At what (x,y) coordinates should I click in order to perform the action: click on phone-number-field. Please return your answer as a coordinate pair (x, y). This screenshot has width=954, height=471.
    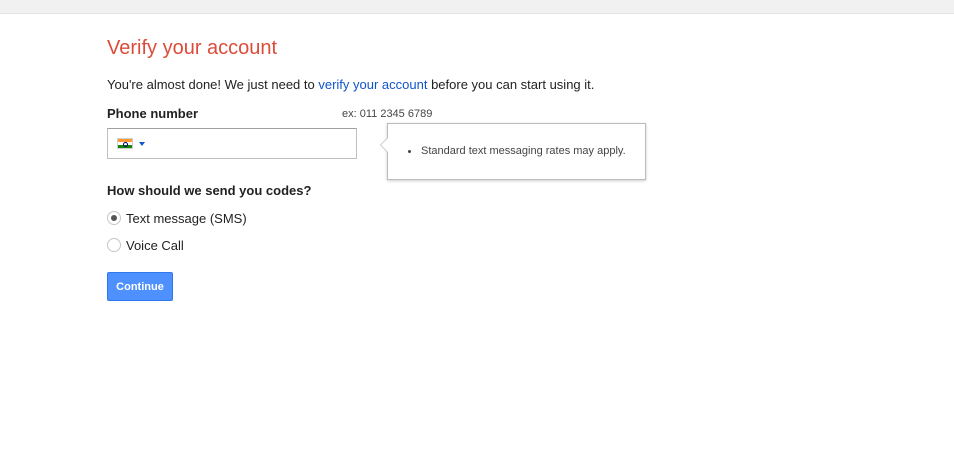
    Looking at the image, I should click on (232, 143).